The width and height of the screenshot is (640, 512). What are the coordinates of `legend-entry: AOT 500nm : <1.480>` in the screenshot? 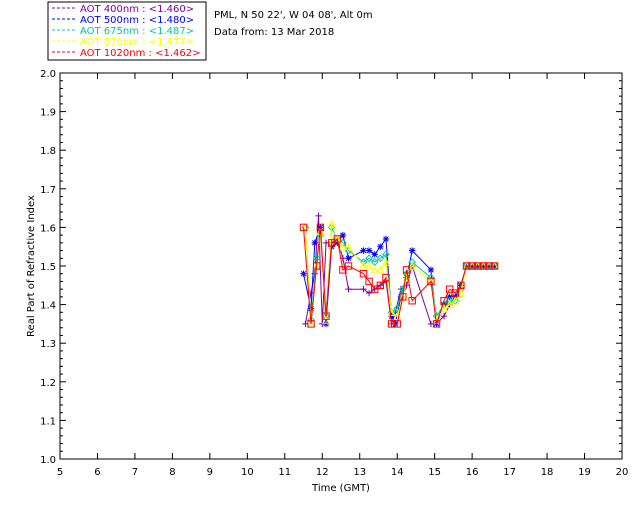 It's located at (137, 20).